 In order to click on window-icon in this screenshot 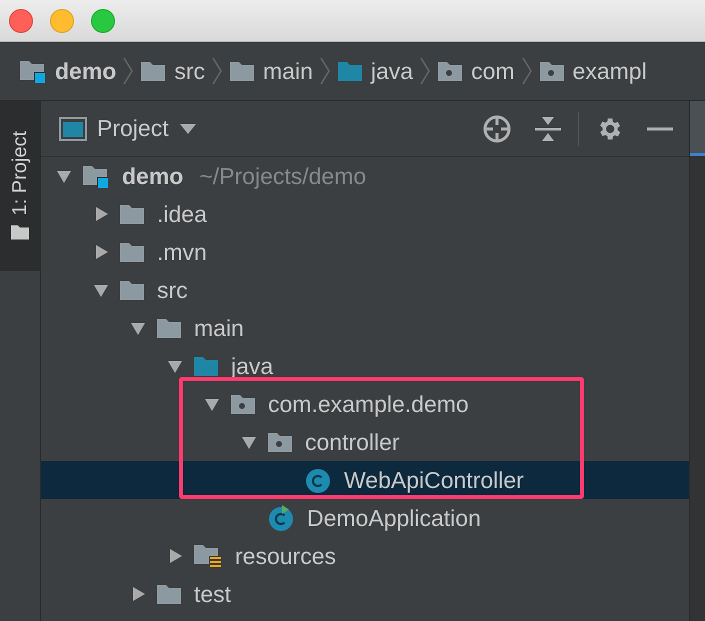, I will do `click(73, 128)`.